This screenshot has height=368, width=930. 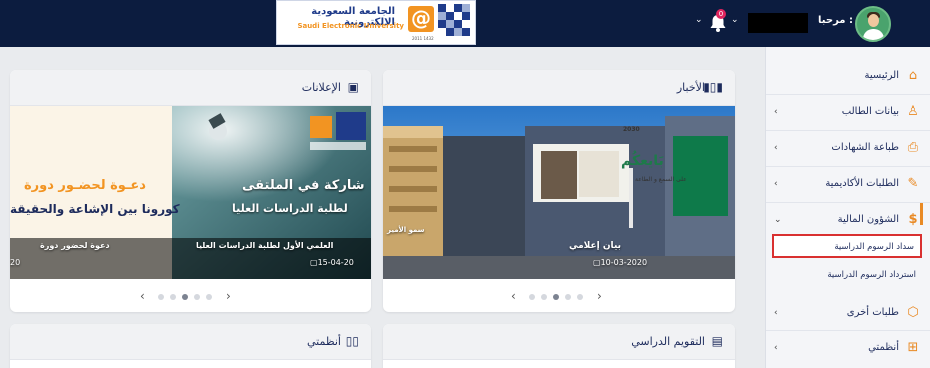 What do you see at coordinates (190, 88) in the screenshot?
I see `announcements-card-header: ▣ الإعلانات` at bounding box center [190, 88].